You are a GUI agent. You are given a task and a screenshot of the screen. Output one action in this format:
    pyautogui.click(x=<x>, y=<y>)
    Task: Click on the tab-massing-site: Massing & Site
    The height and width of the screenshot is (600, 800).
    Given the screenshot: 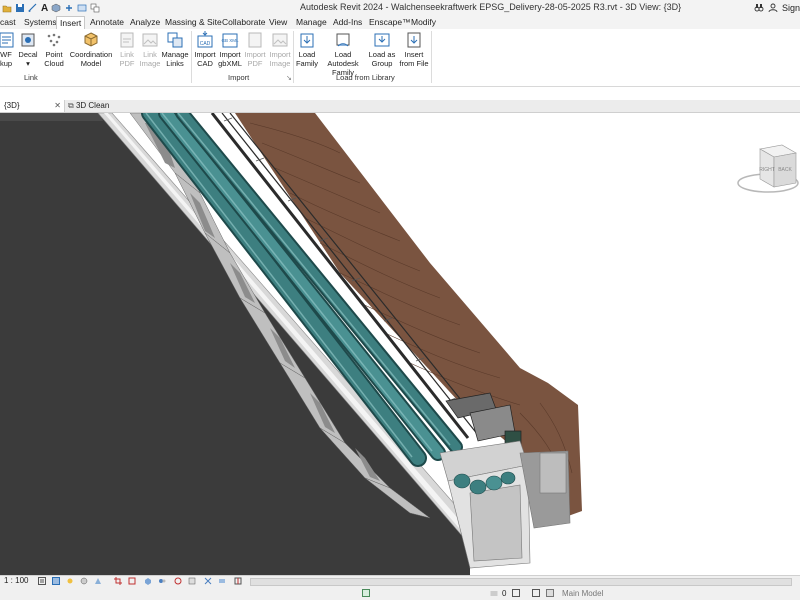 What is the action you would take?
    pyautogui.click(x=193, y=22)
    